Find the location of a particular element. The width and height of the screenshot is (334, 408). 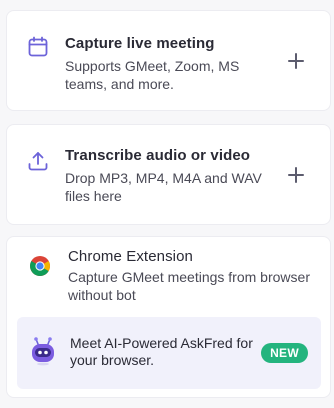

chrome-icon is located at coordinates (40, 266).